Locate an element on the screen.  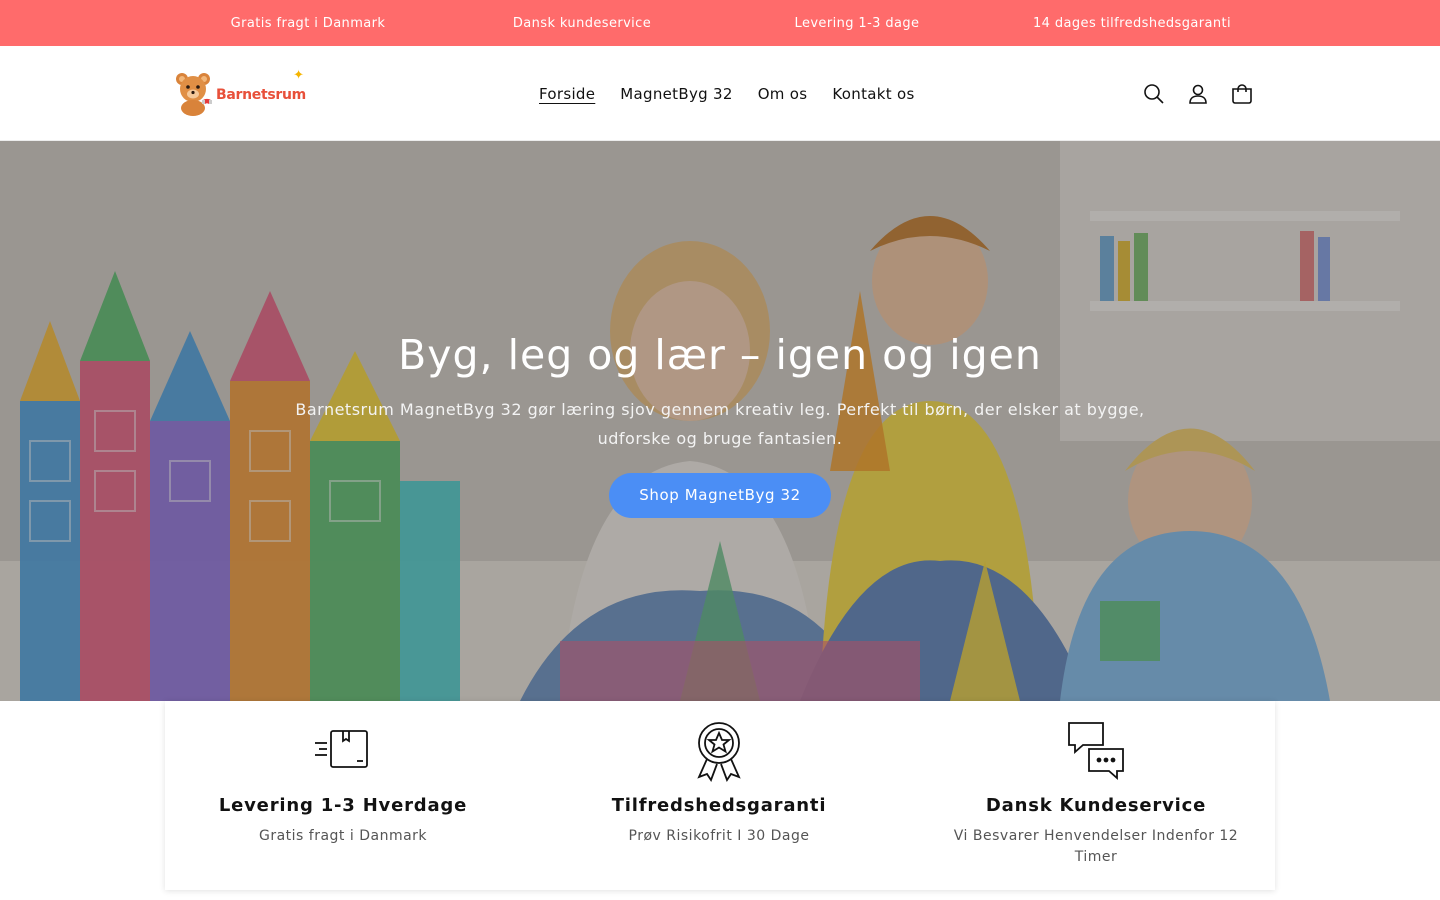
shop-button: Shop MagnetByg 32 is located at coordinates (720, 495).